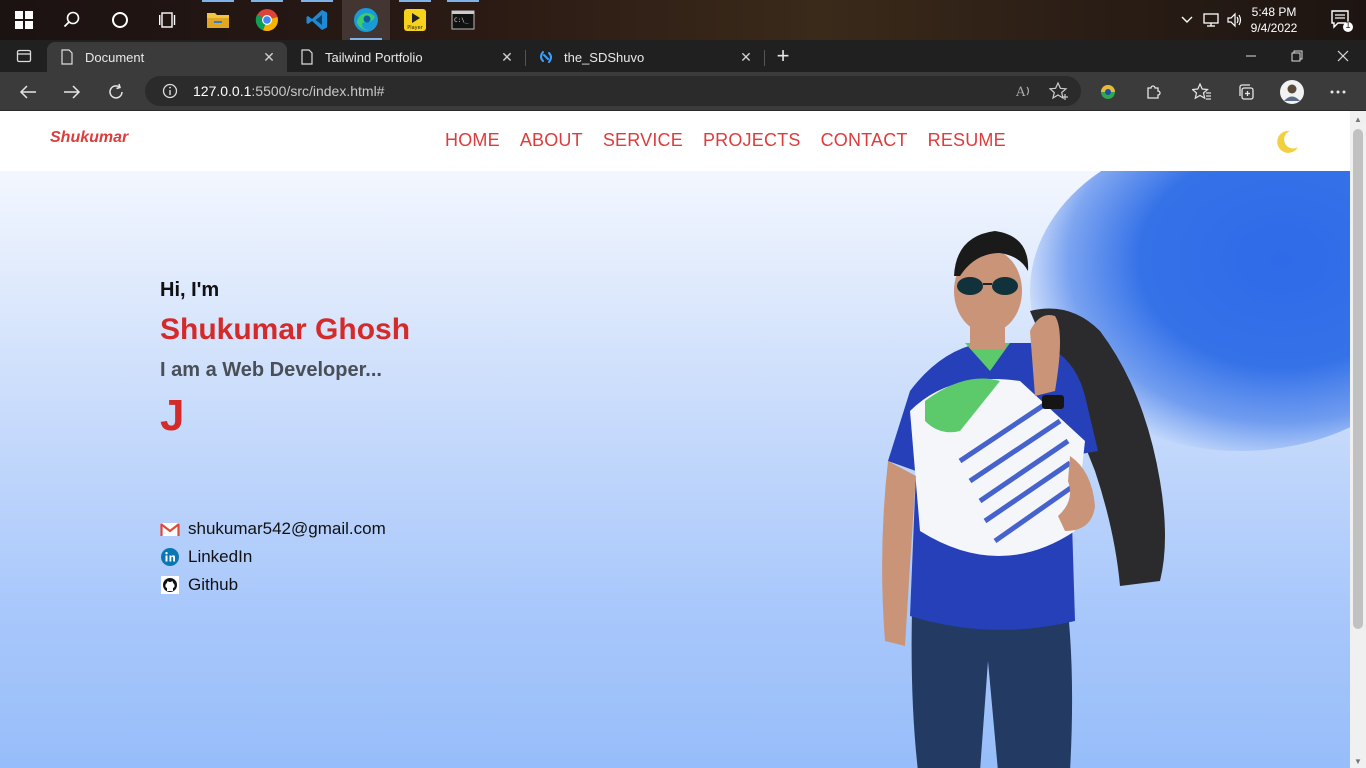  I want to click on address-bar: 127.0.0.1:5500/src/index.html# A, so click(613, 91).